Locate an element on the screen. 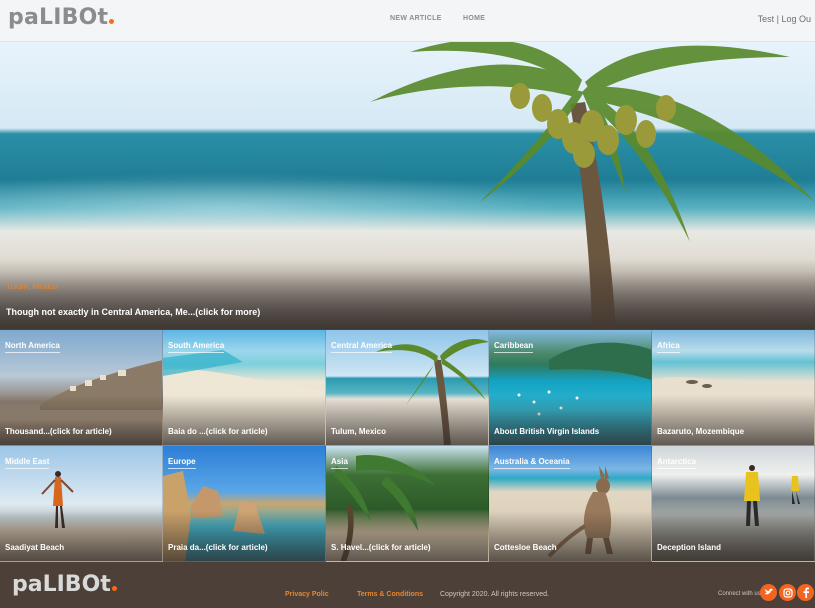 The width and height of the screenshot is (815, 608). article-caption: Praia da...(click for article) is located at coordinates (218, 547).